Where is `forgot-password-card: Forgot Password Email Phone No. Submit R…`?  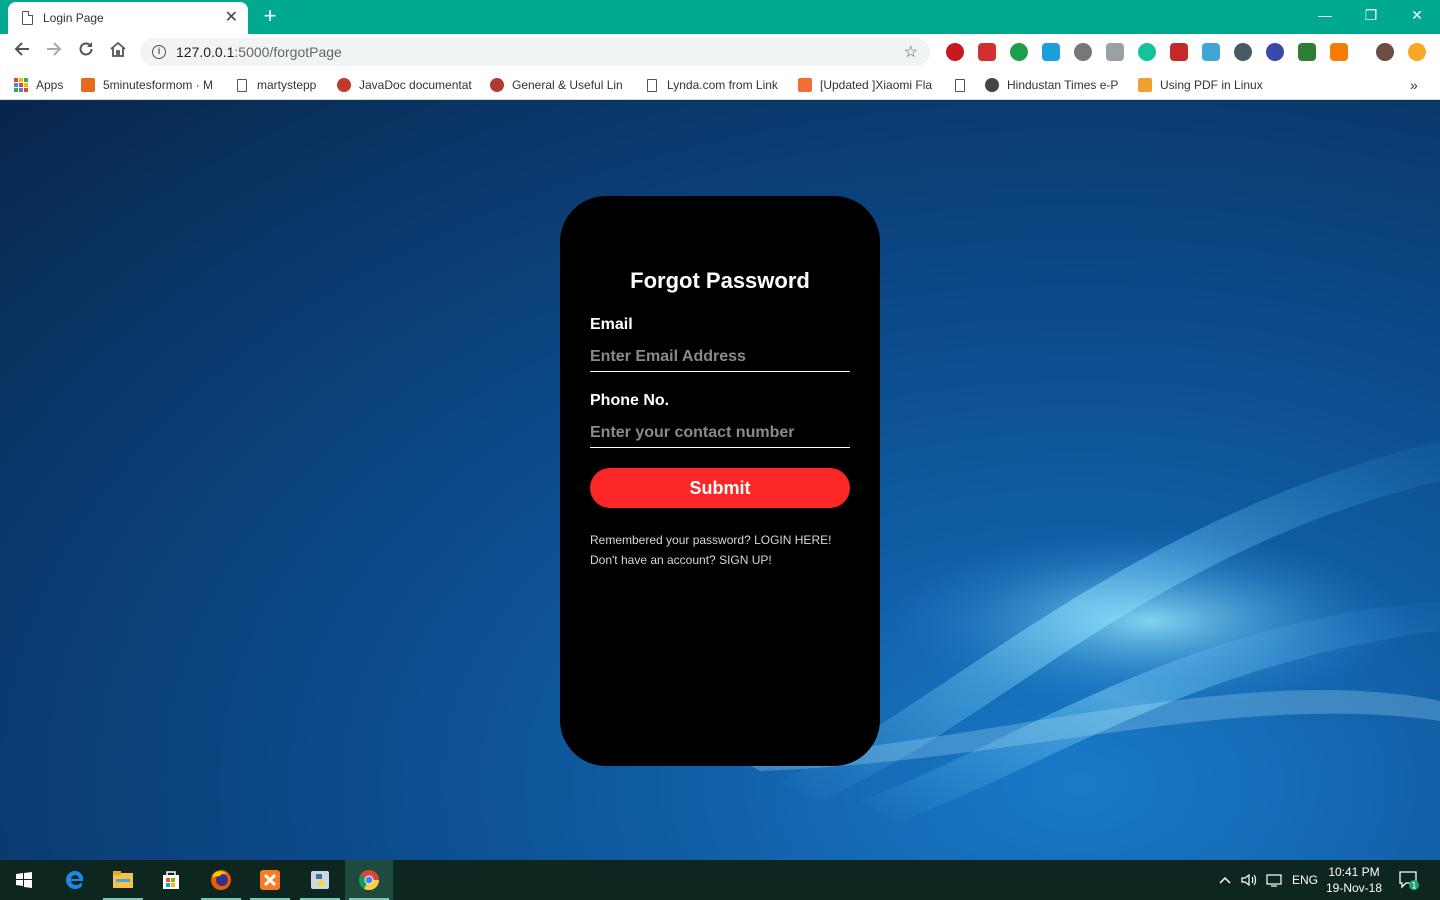 forgot-password-card: Forgot Password Email Phone No. Submit R… is located at coordinates (720, 481).